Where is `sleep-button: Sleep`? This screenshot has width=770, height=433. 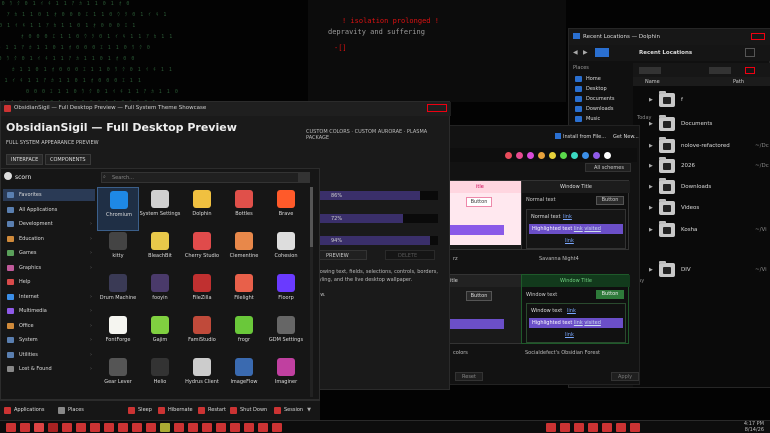 sleep-button: Sleep is located at coordinates (139, 410).